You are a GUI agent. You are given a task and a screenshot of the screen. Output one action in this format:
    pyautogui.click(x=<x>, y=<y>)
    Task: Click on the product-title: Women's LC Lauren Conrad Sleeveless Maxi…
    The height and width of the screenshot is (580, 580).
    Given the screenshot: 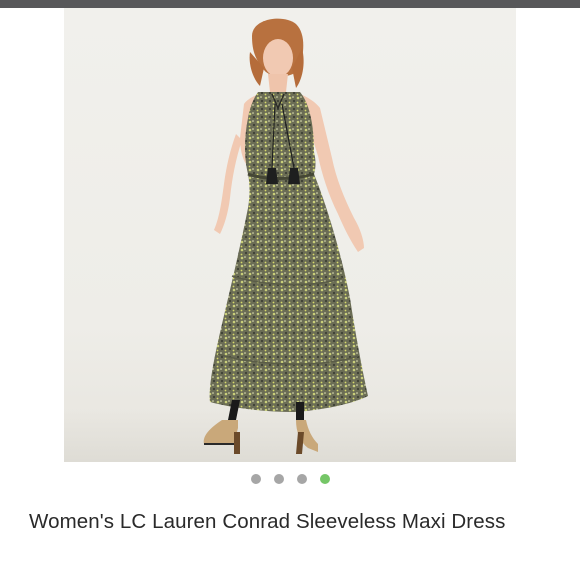 What is the action you would take?
    pyautogui.click(x=267, y=521)
    